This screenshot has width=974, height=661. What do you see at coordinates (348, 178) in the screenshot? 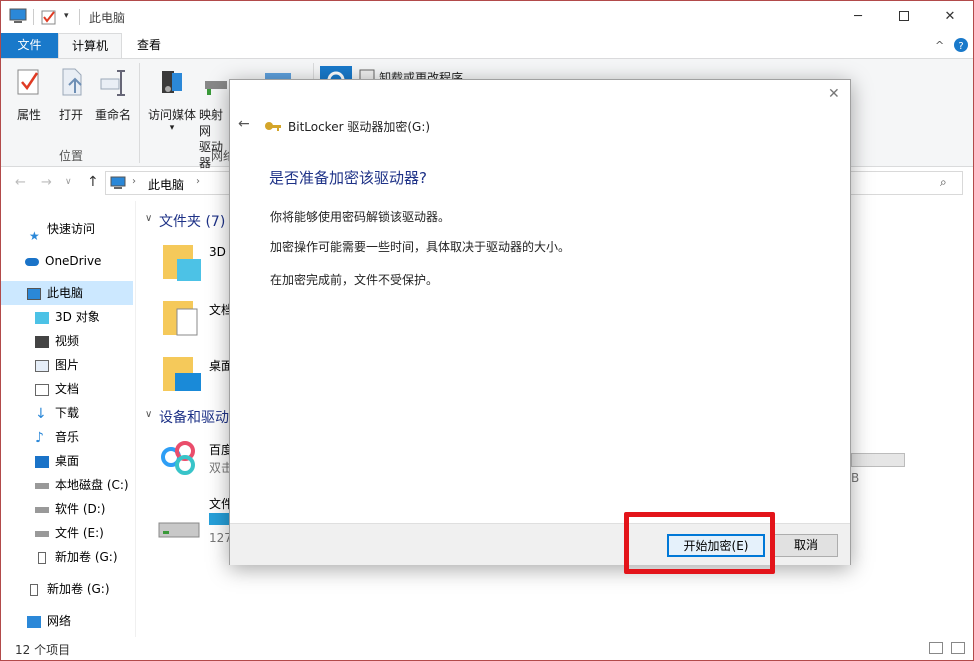
I see `dialog-heading: 是否准备加密该驱动器?` at bounding box center [348, 178].